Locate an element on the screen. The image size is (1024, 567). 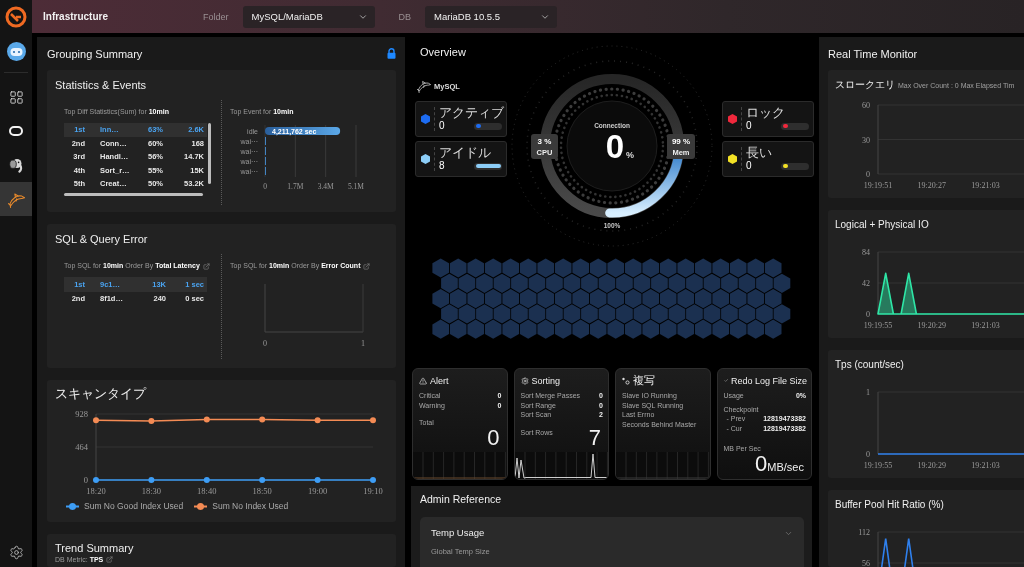
settings-icon is located at coordinates (16, 552).